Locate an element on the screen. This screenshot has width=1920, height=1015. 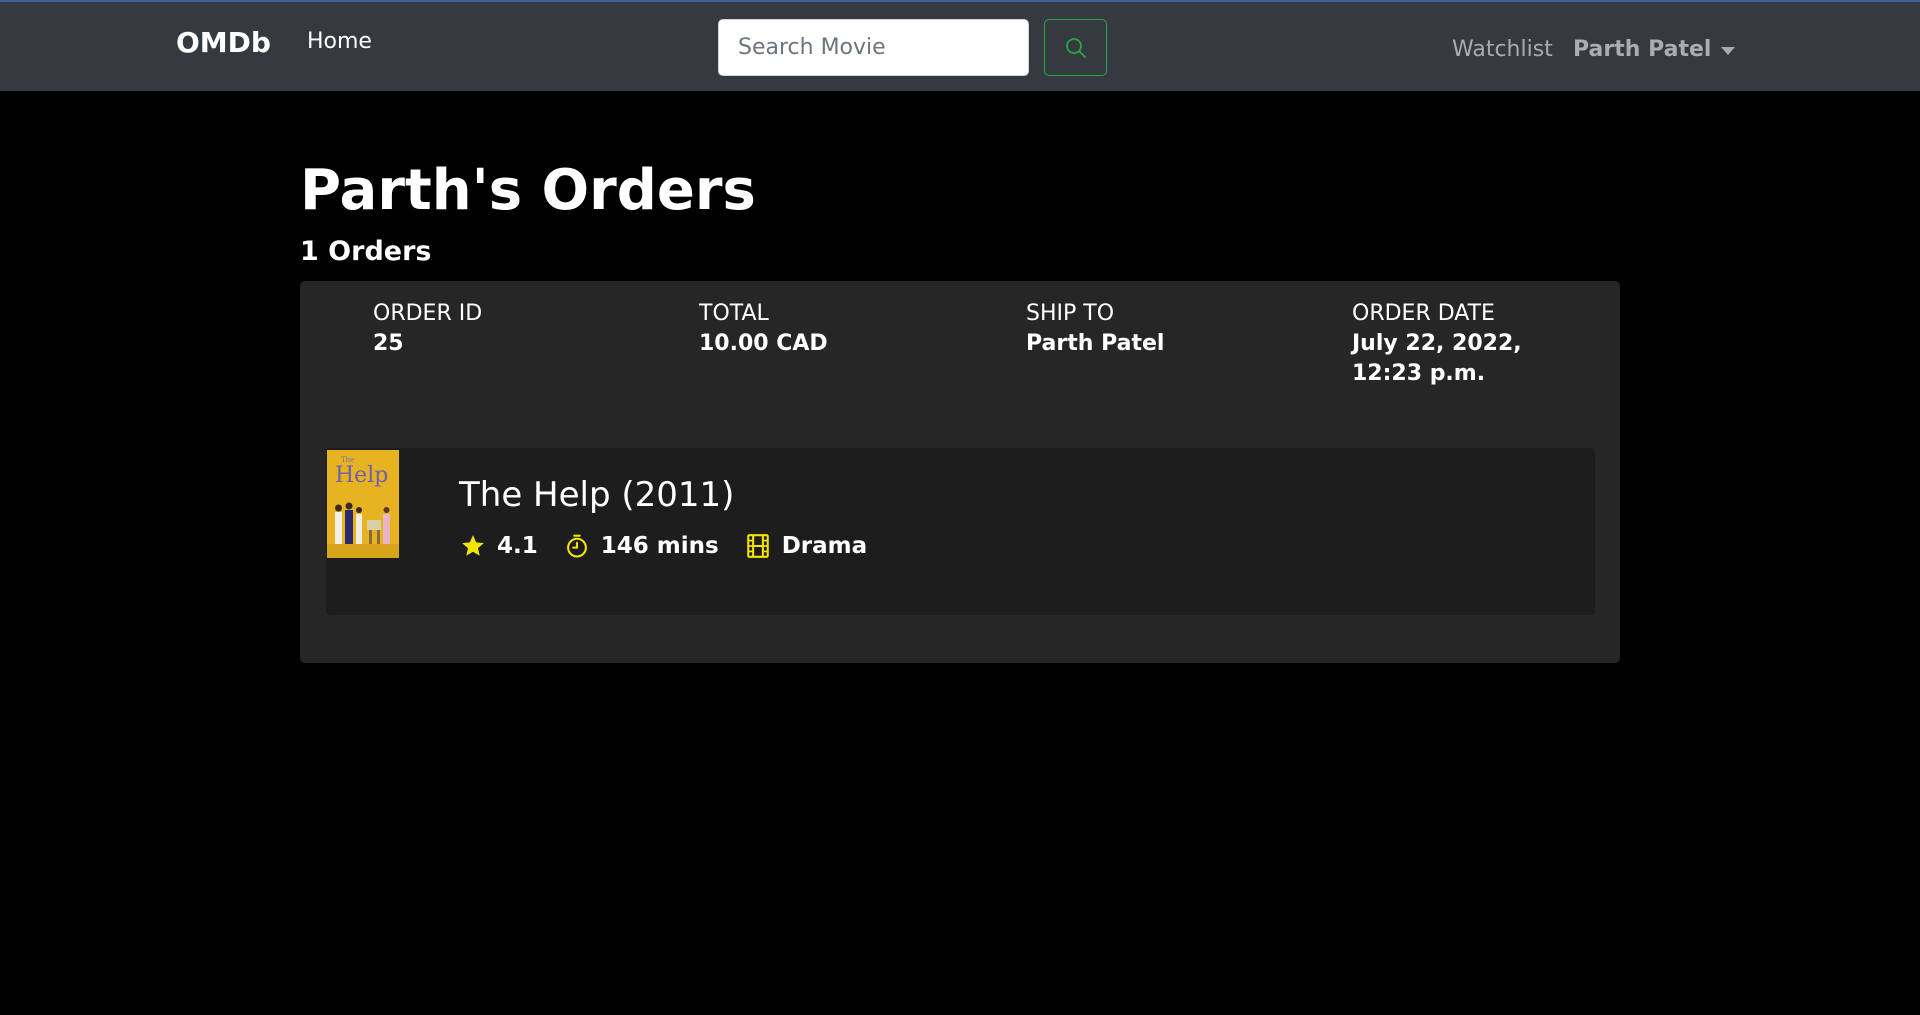
search-icon is located at coordinates (1075, 47).